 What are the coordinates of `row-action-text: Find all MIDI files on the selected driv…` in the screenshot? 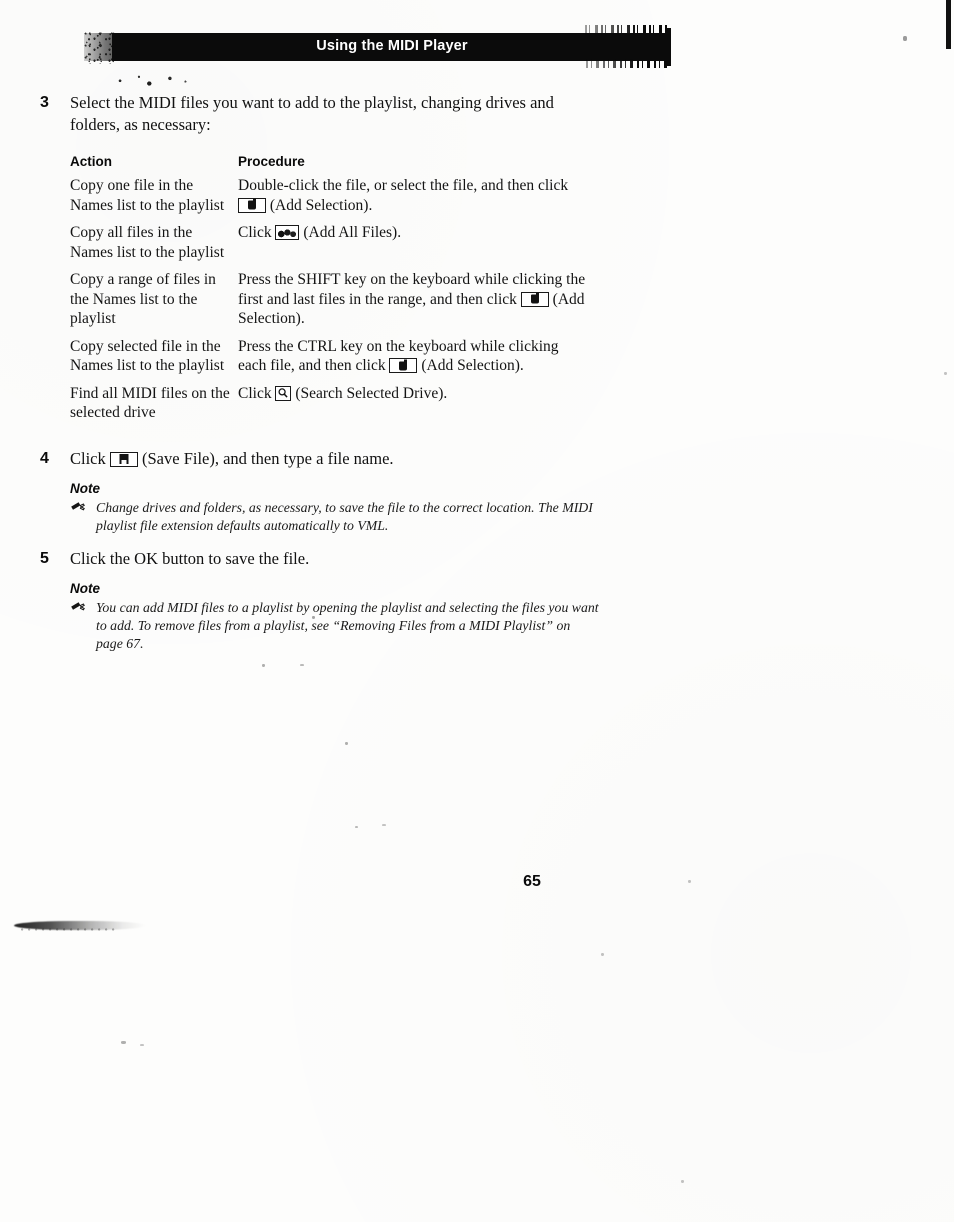 It's located at (150, 403).